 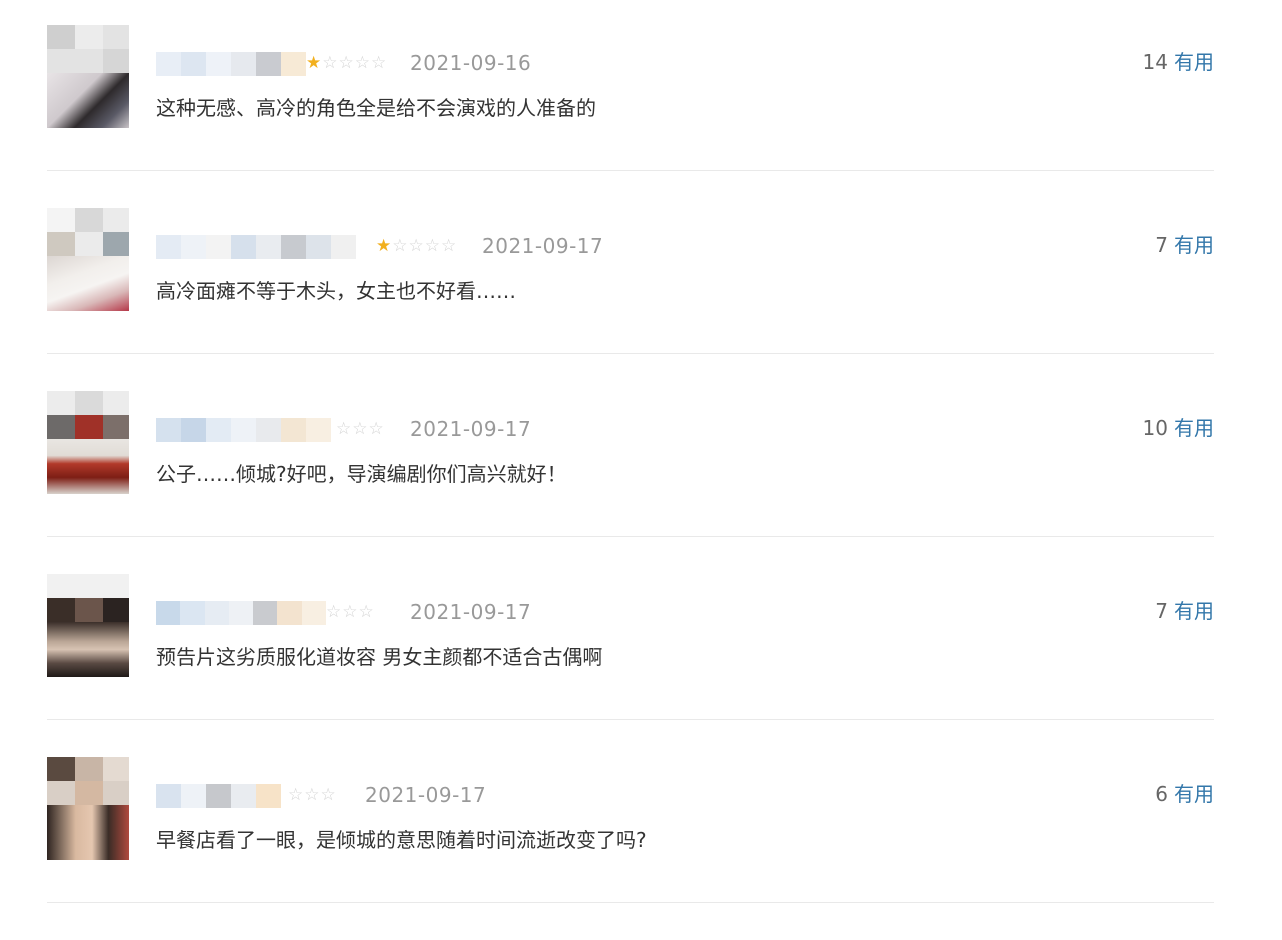 I want to click on vote-area: 10 有用, so click(x=1178, y=428).